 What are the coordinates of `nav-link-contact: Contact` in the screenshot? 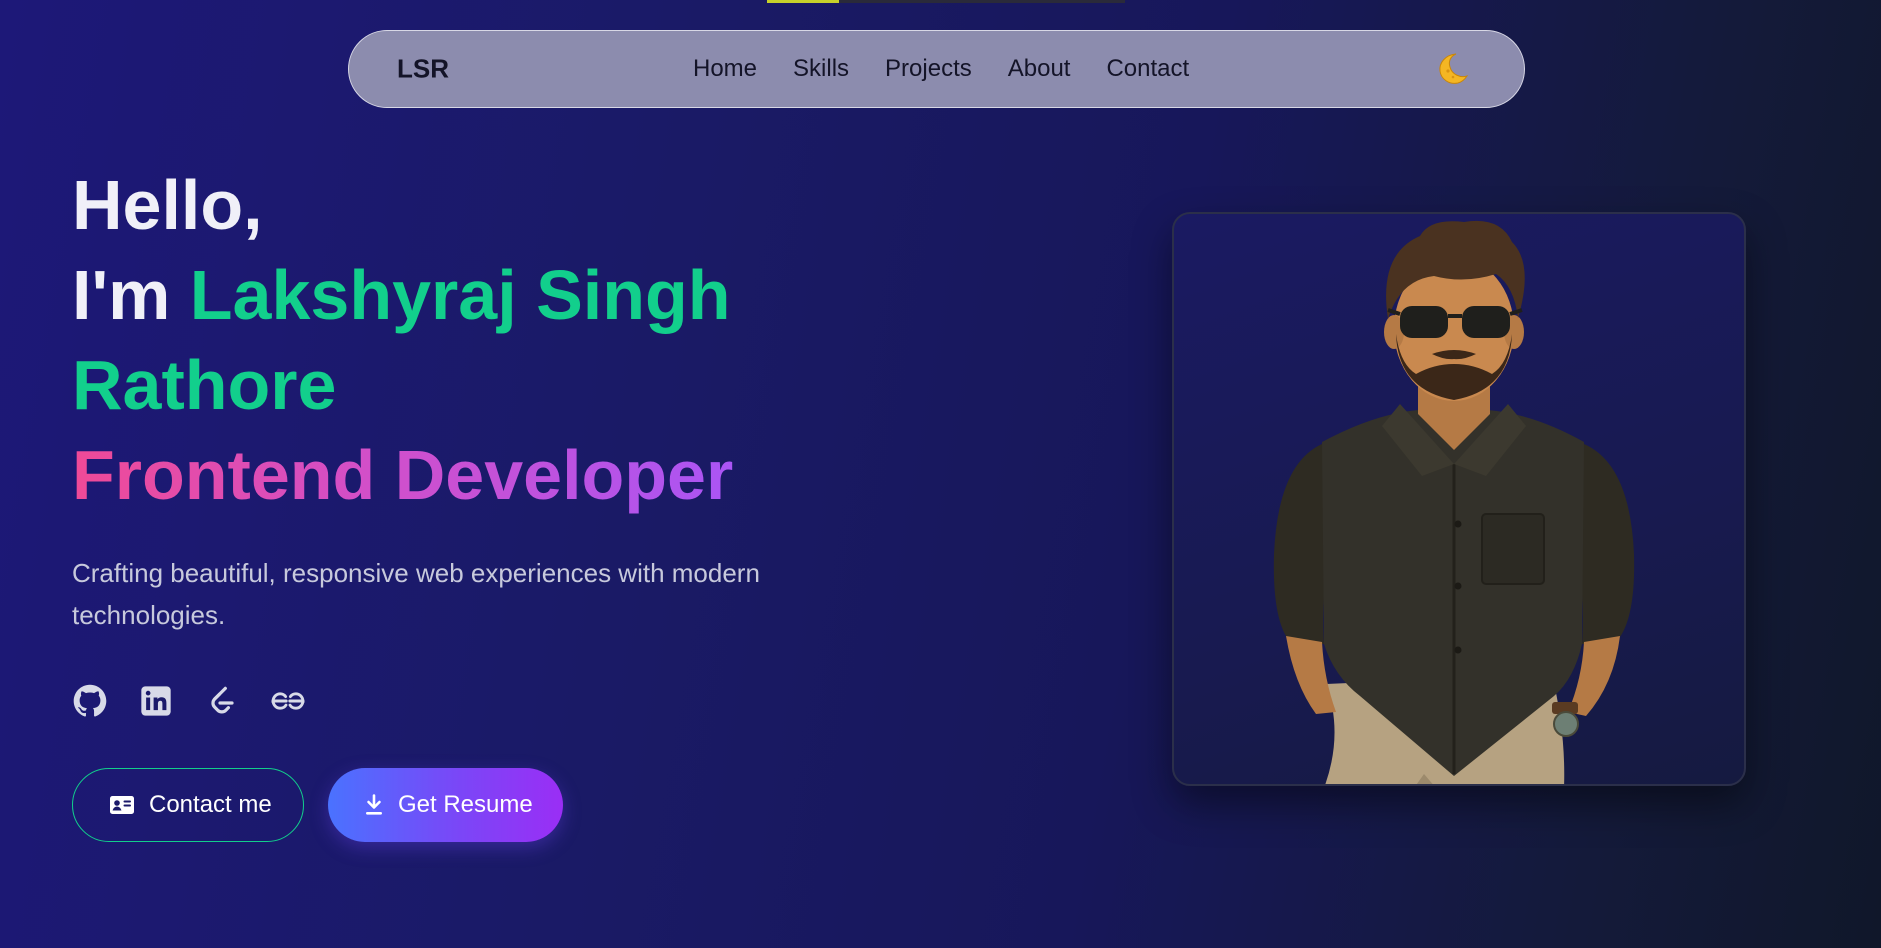 It's located at (1147, 69).